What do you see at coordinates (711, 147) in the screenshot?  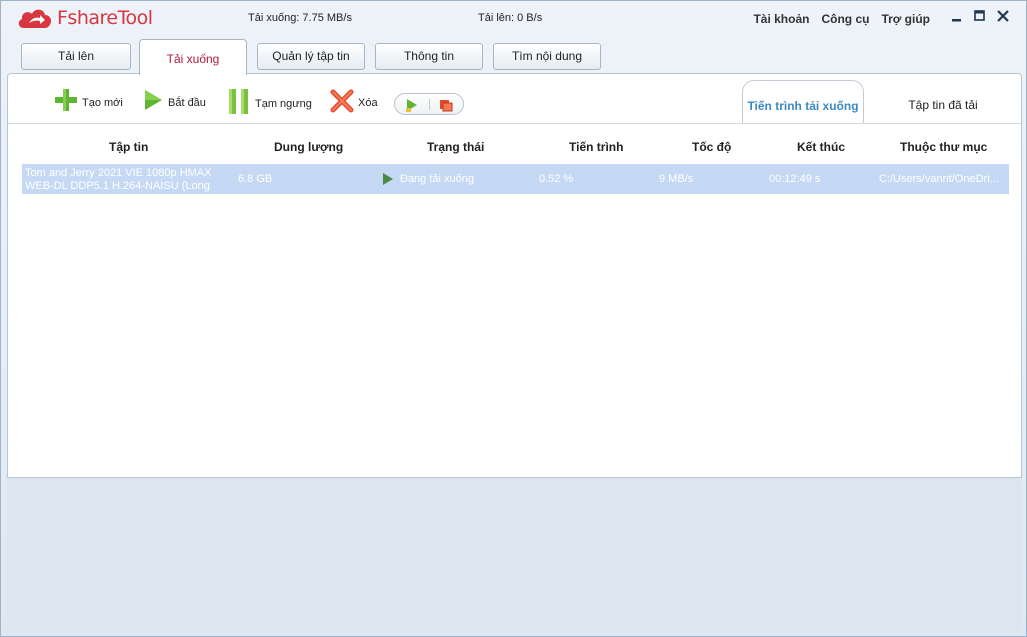 I see `col-speed: Tốc độ` at bounding box center [711, 147].